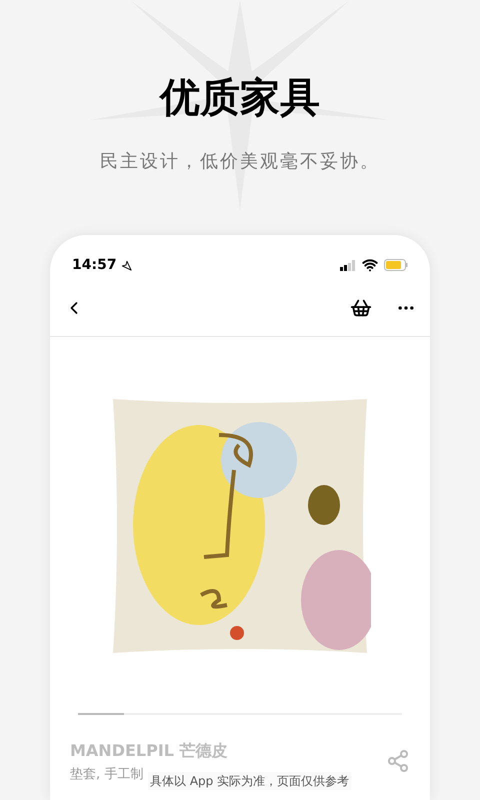  What do you see at coordinates (370, 265) in the screenshot?
I see `wifi-icon` at bounding box center [370, 265].